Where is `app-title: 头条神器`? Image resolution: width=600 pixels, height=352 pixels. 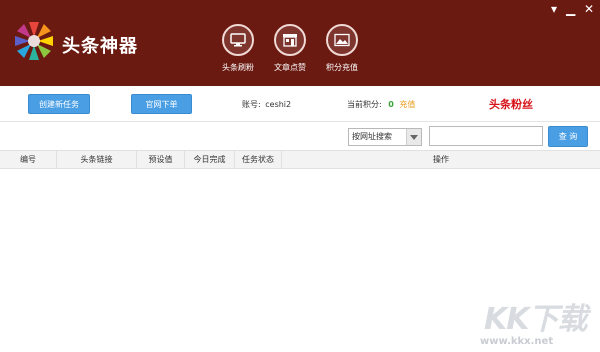
app-title: 头条神器 is located at coordinates (100, 46).